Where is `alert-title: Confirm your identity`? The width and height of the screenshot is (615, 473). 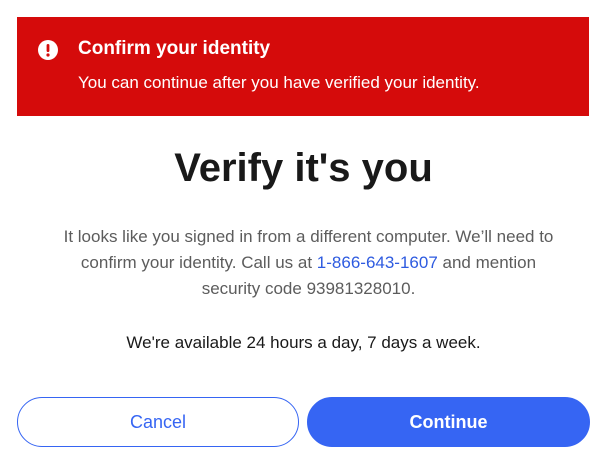 alert-title: Confirm your identity is located at coordinates (174, 48).